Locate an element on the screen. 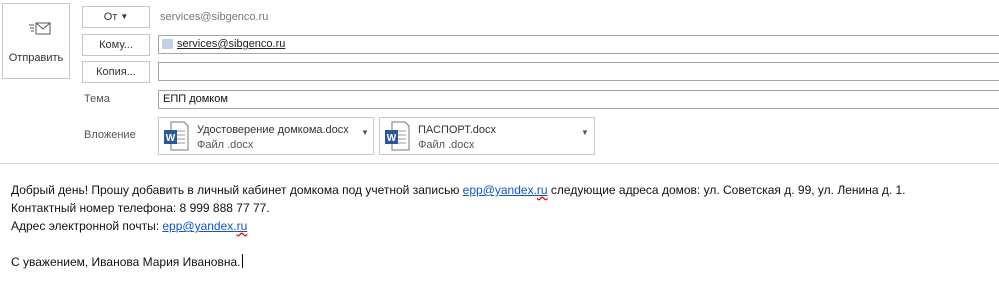 Image resolution: width=999 pixels, height=290 pixels. to-recipient: services@sibgenco.ru is located at coordinates (231, 44).